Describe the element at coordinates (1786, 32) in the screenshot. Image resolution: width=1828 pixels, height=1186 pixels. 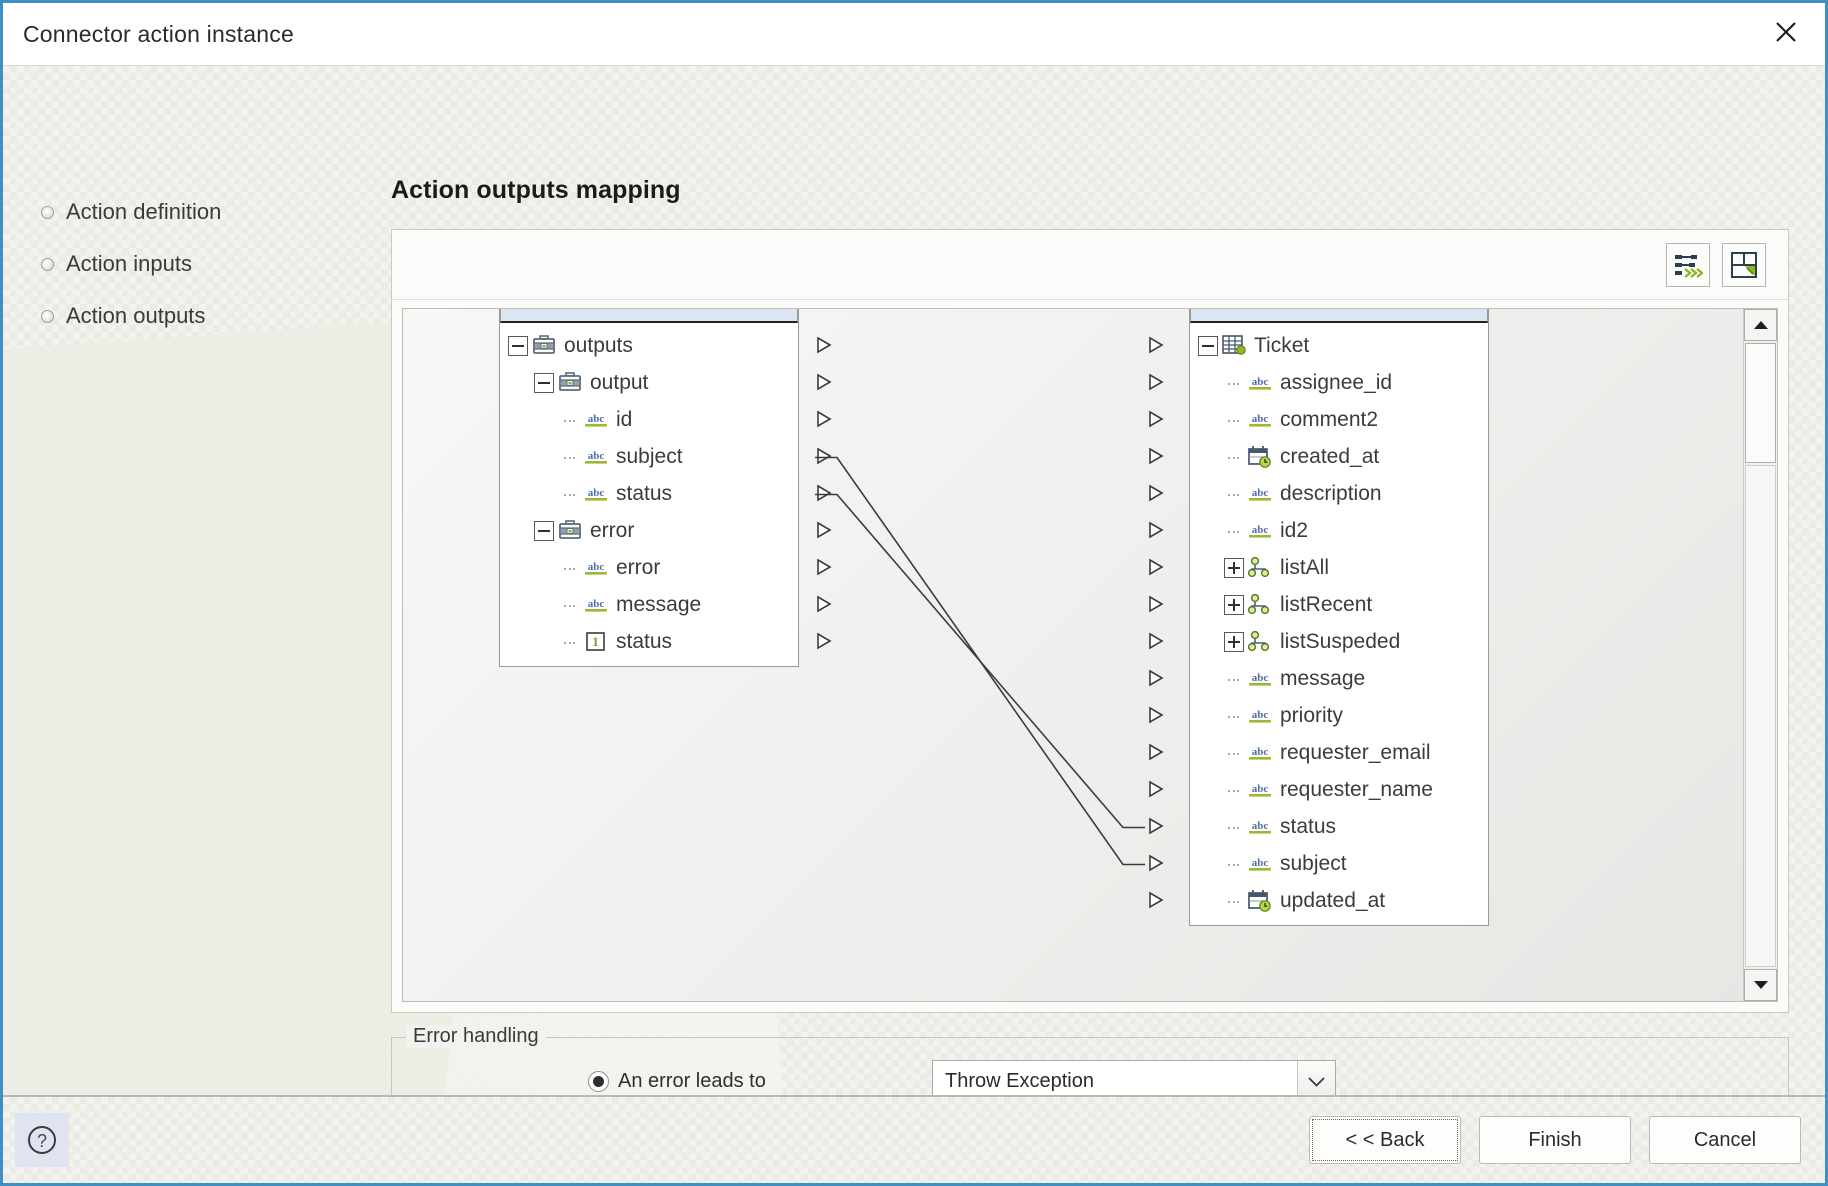
I see `close-icon` at that location.